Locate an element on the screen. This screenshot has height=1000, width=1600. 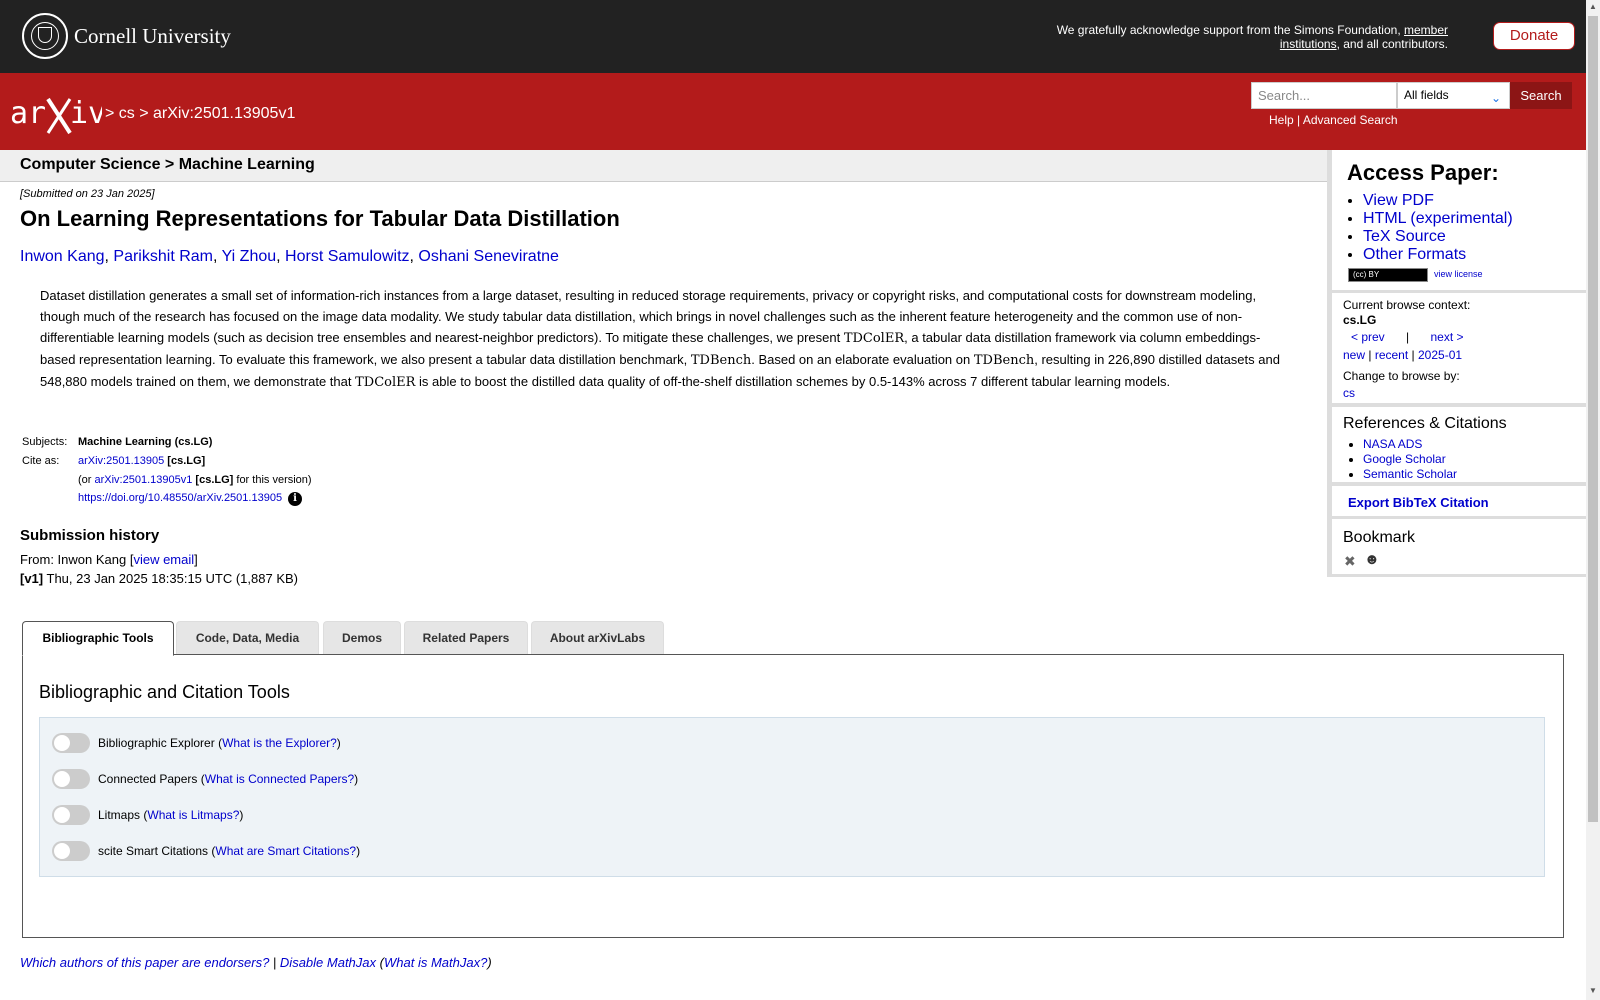
search-input is located at coordinates (1324, 95).